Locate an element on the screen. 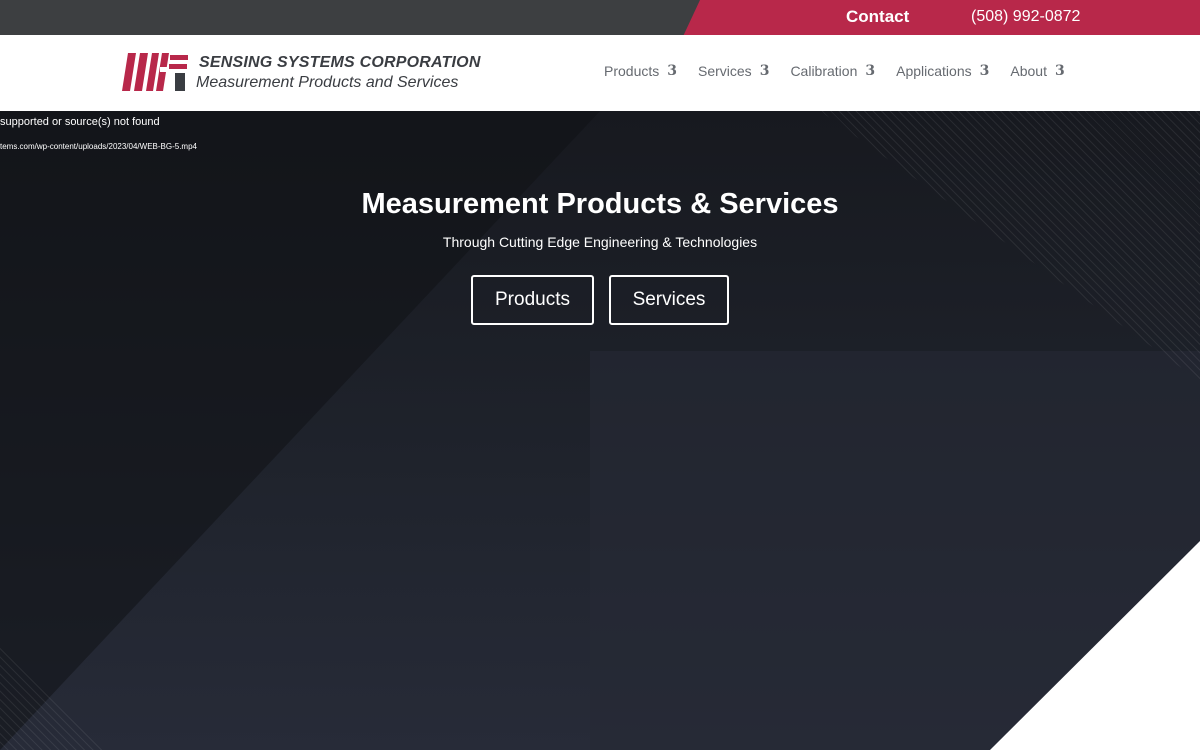  nav-item-services: Services 3 is located at coordinates (733, 71).